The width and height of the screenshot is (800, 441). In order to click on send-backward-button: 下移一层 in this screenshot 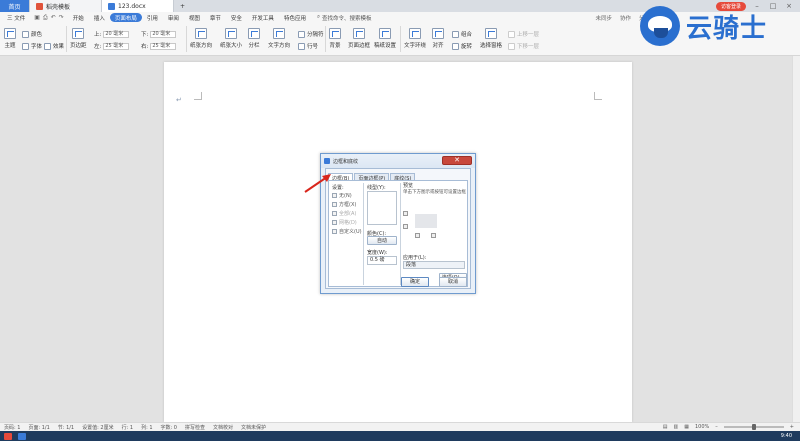, I will do `click(523, 46)`.